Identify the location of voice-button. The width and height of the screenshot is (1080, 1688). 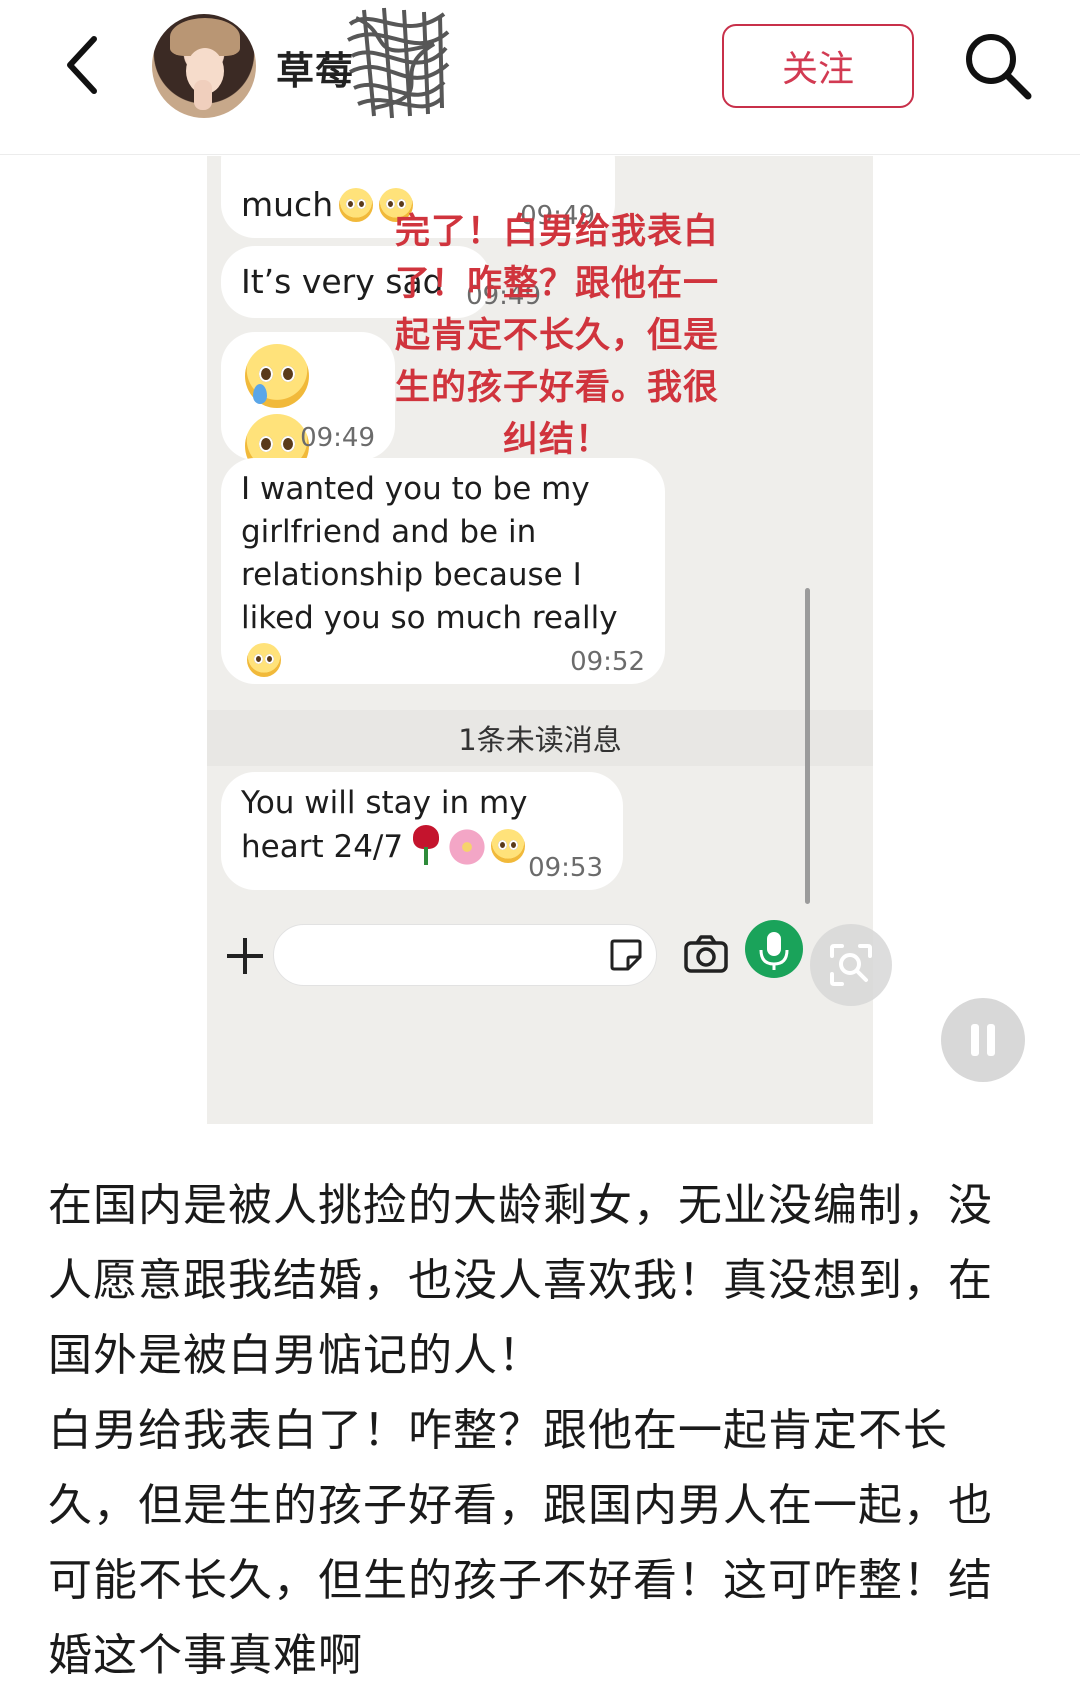
(774, 949).